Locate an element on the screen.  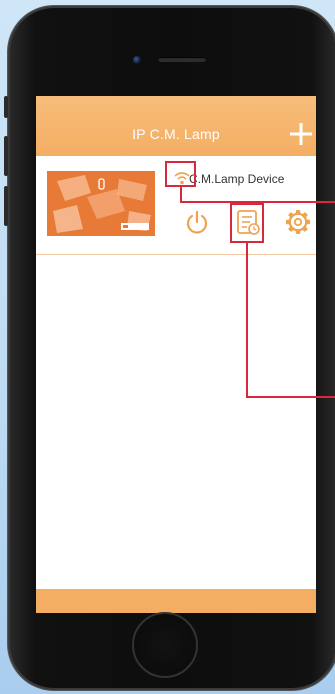
volume-down-button is located at coordinates (6, 206).